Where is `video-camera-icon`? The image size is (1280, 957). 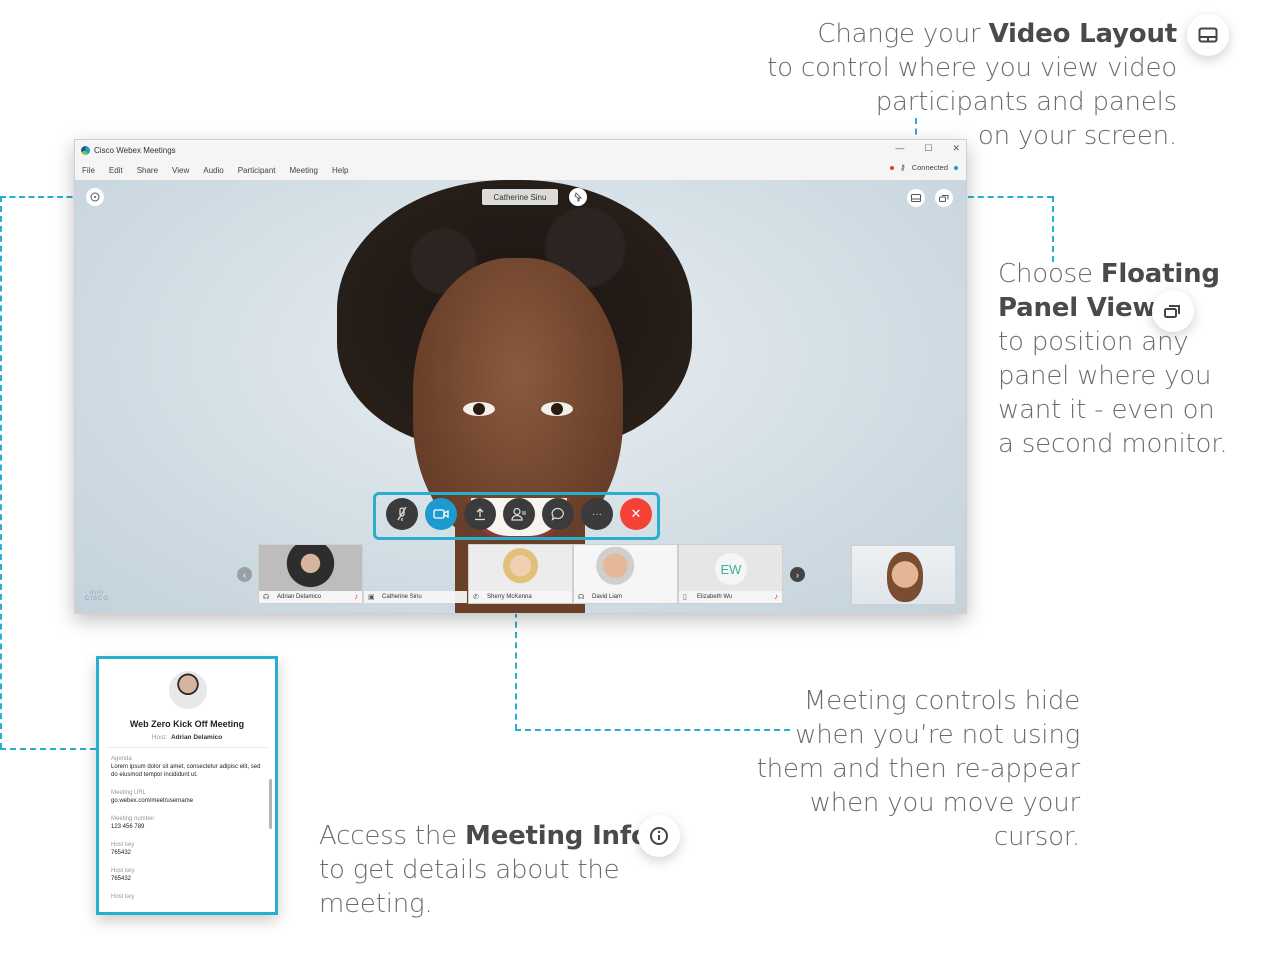 video-camera-icon is located at coordinates (441, 514).